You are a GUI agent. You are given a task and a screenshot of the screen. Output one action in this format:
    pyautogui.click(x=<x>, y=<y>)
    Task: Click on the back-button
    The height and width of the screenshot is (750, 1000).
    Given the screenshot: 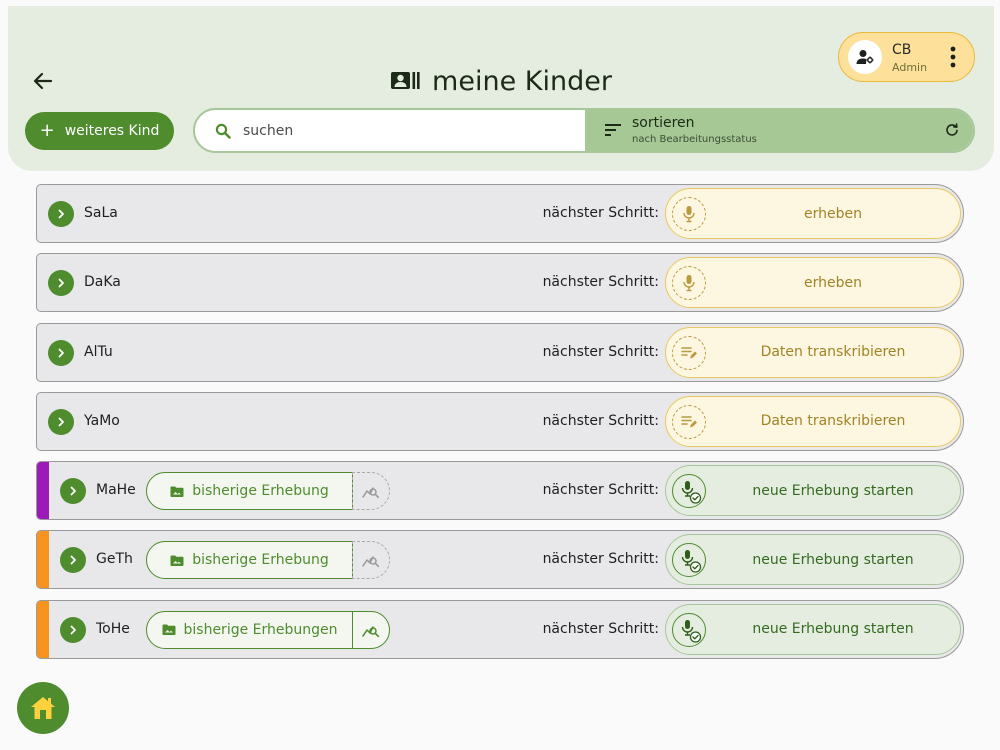 What is the action you would take?
    pyautogui.click(x=43, y=81)
    